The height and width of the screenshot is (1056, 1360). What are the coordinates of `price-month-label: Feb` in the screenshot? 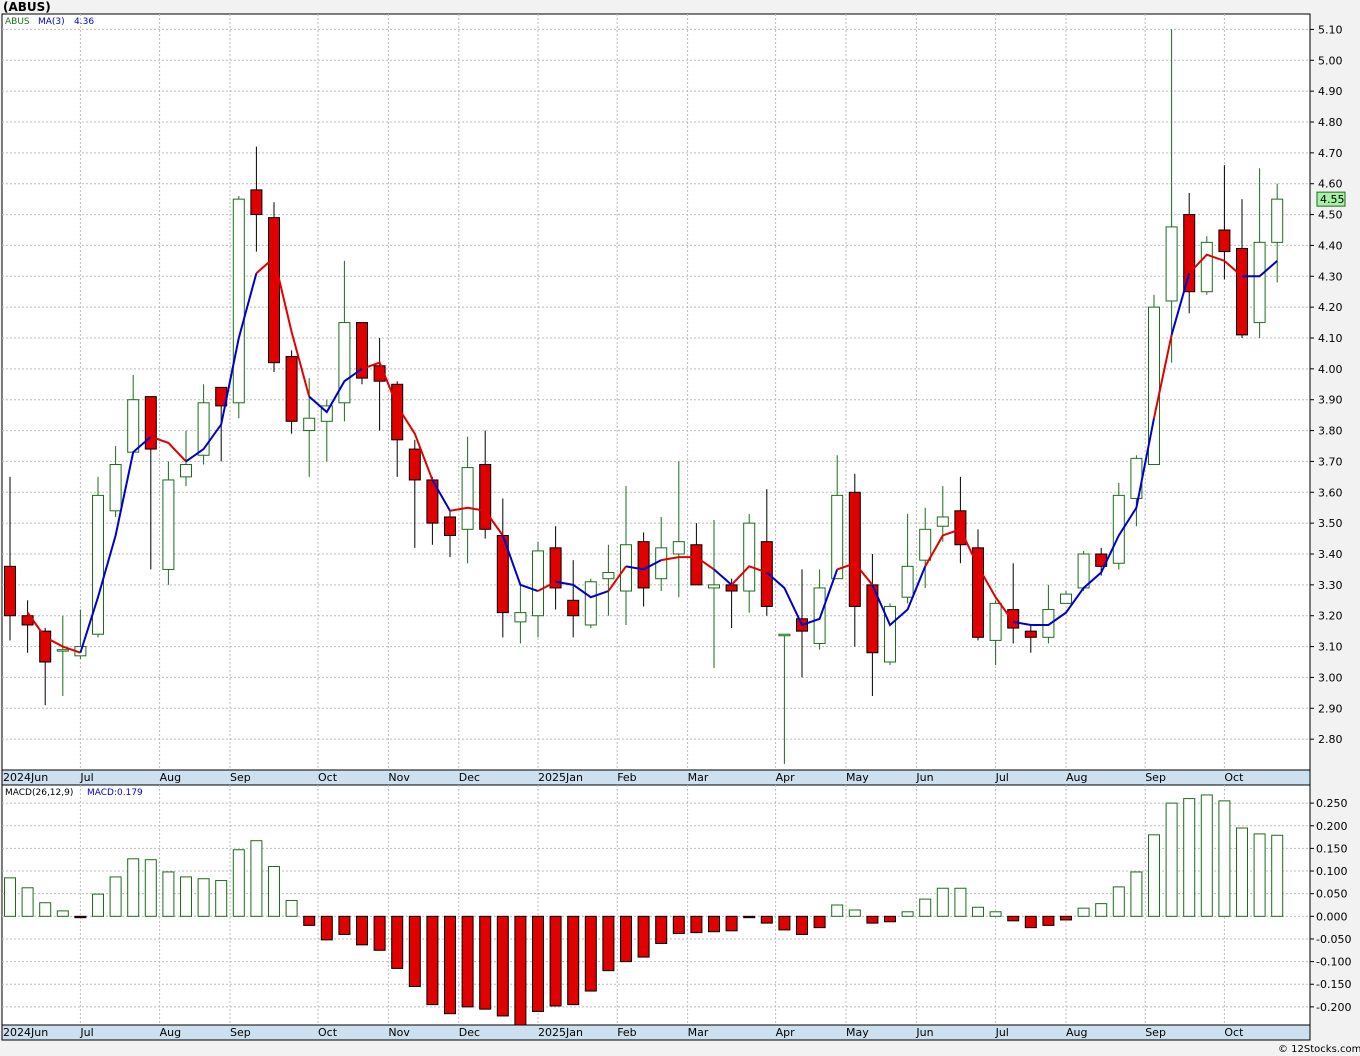 It's located at (626, 777).